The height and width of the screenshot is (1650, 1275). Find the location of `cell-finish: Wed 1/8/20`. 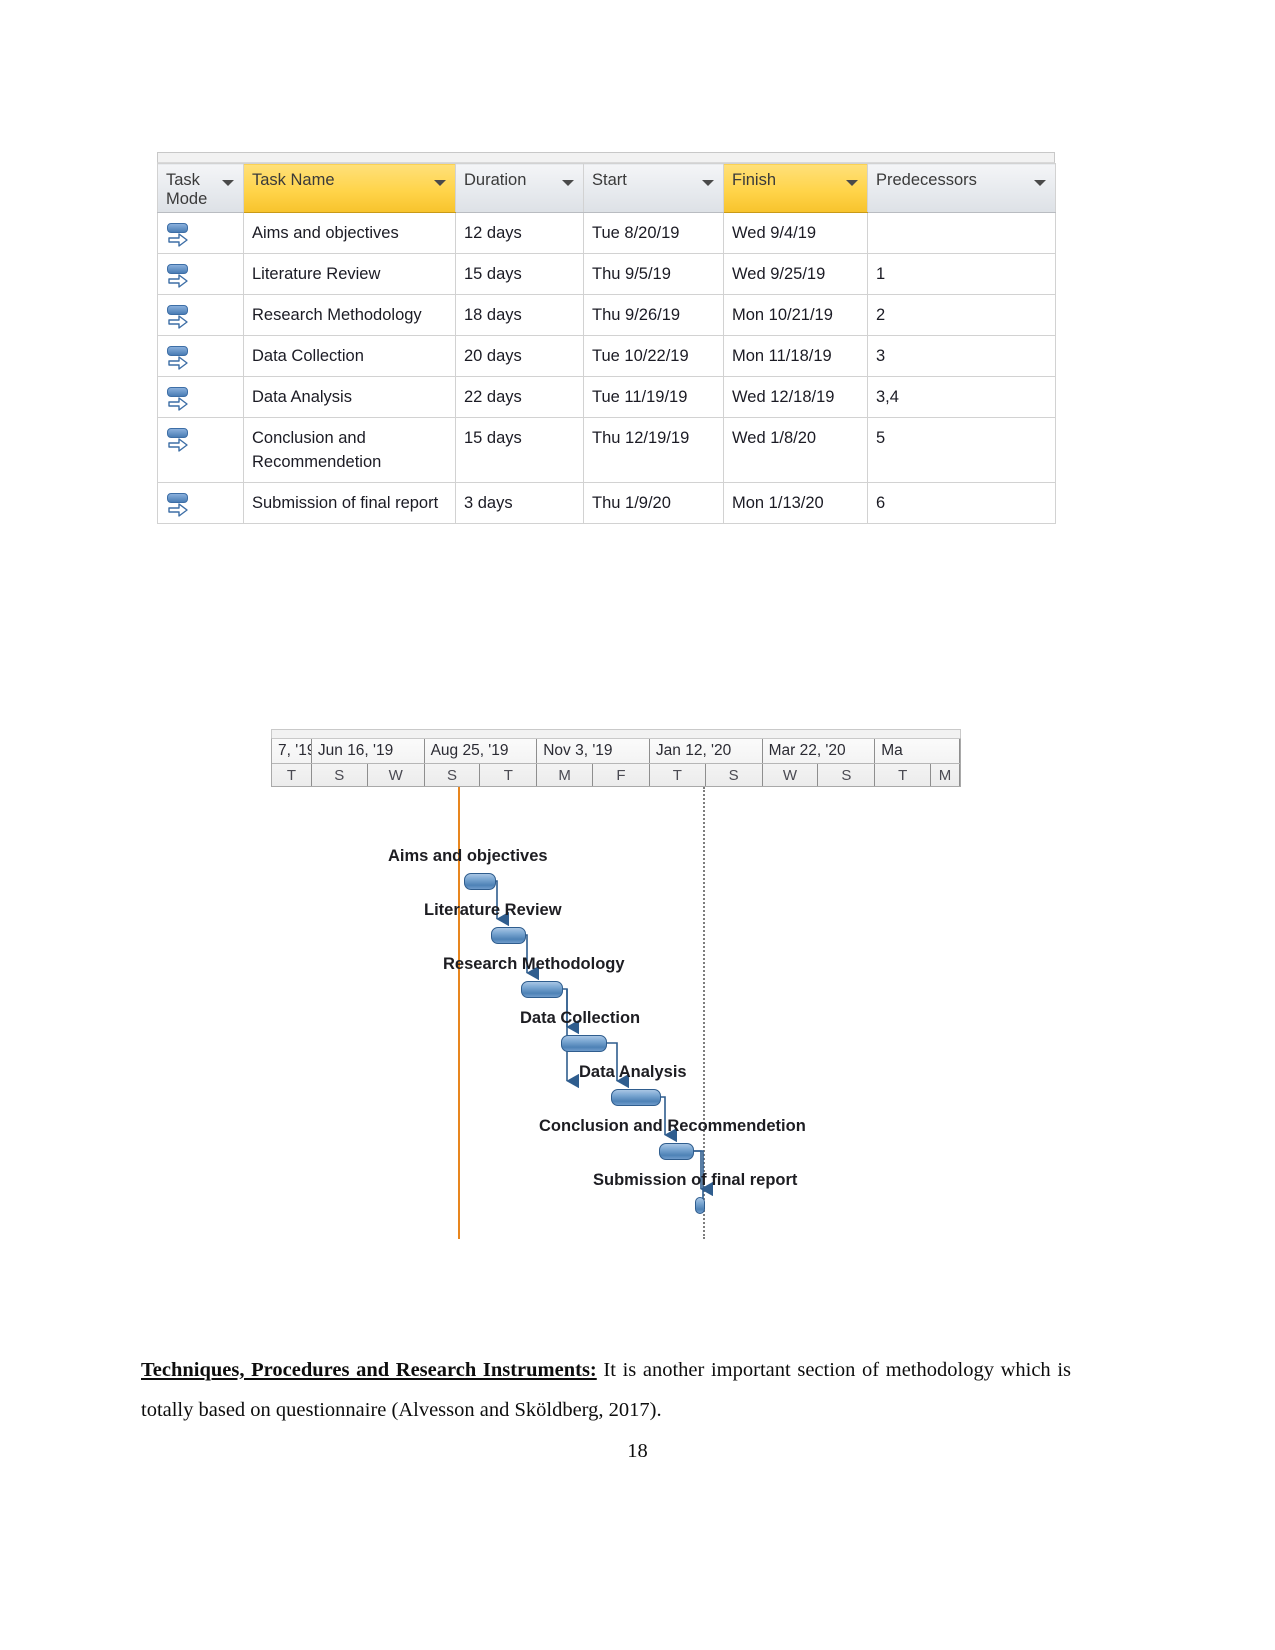

cell-finish: Wed 1/8/20 is located at coordinates (795, 450).